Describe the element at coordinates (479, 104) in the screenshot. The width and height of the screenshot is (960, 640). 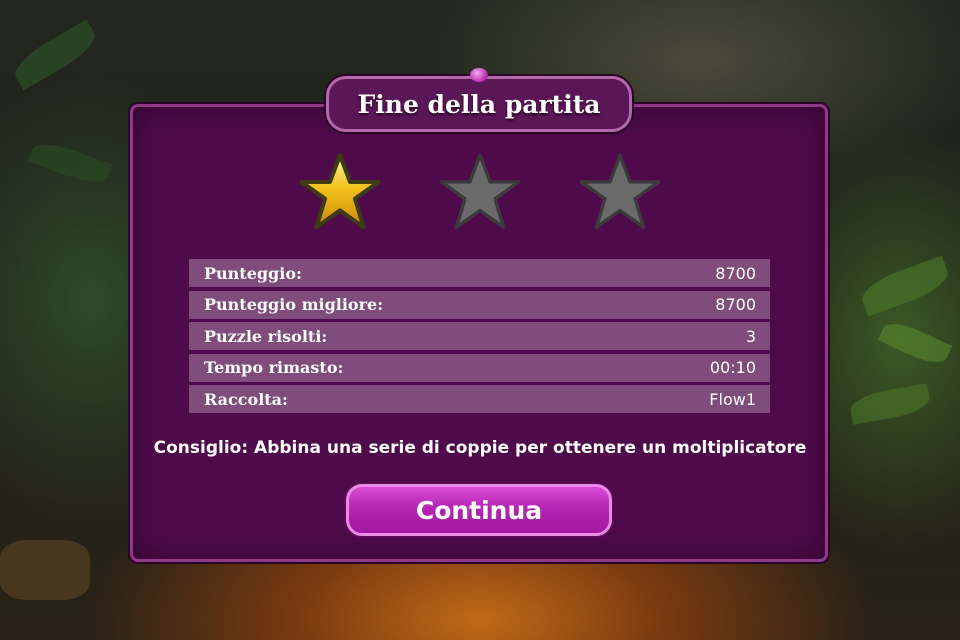
I see `dialog-title: Fine della partita` at that location.